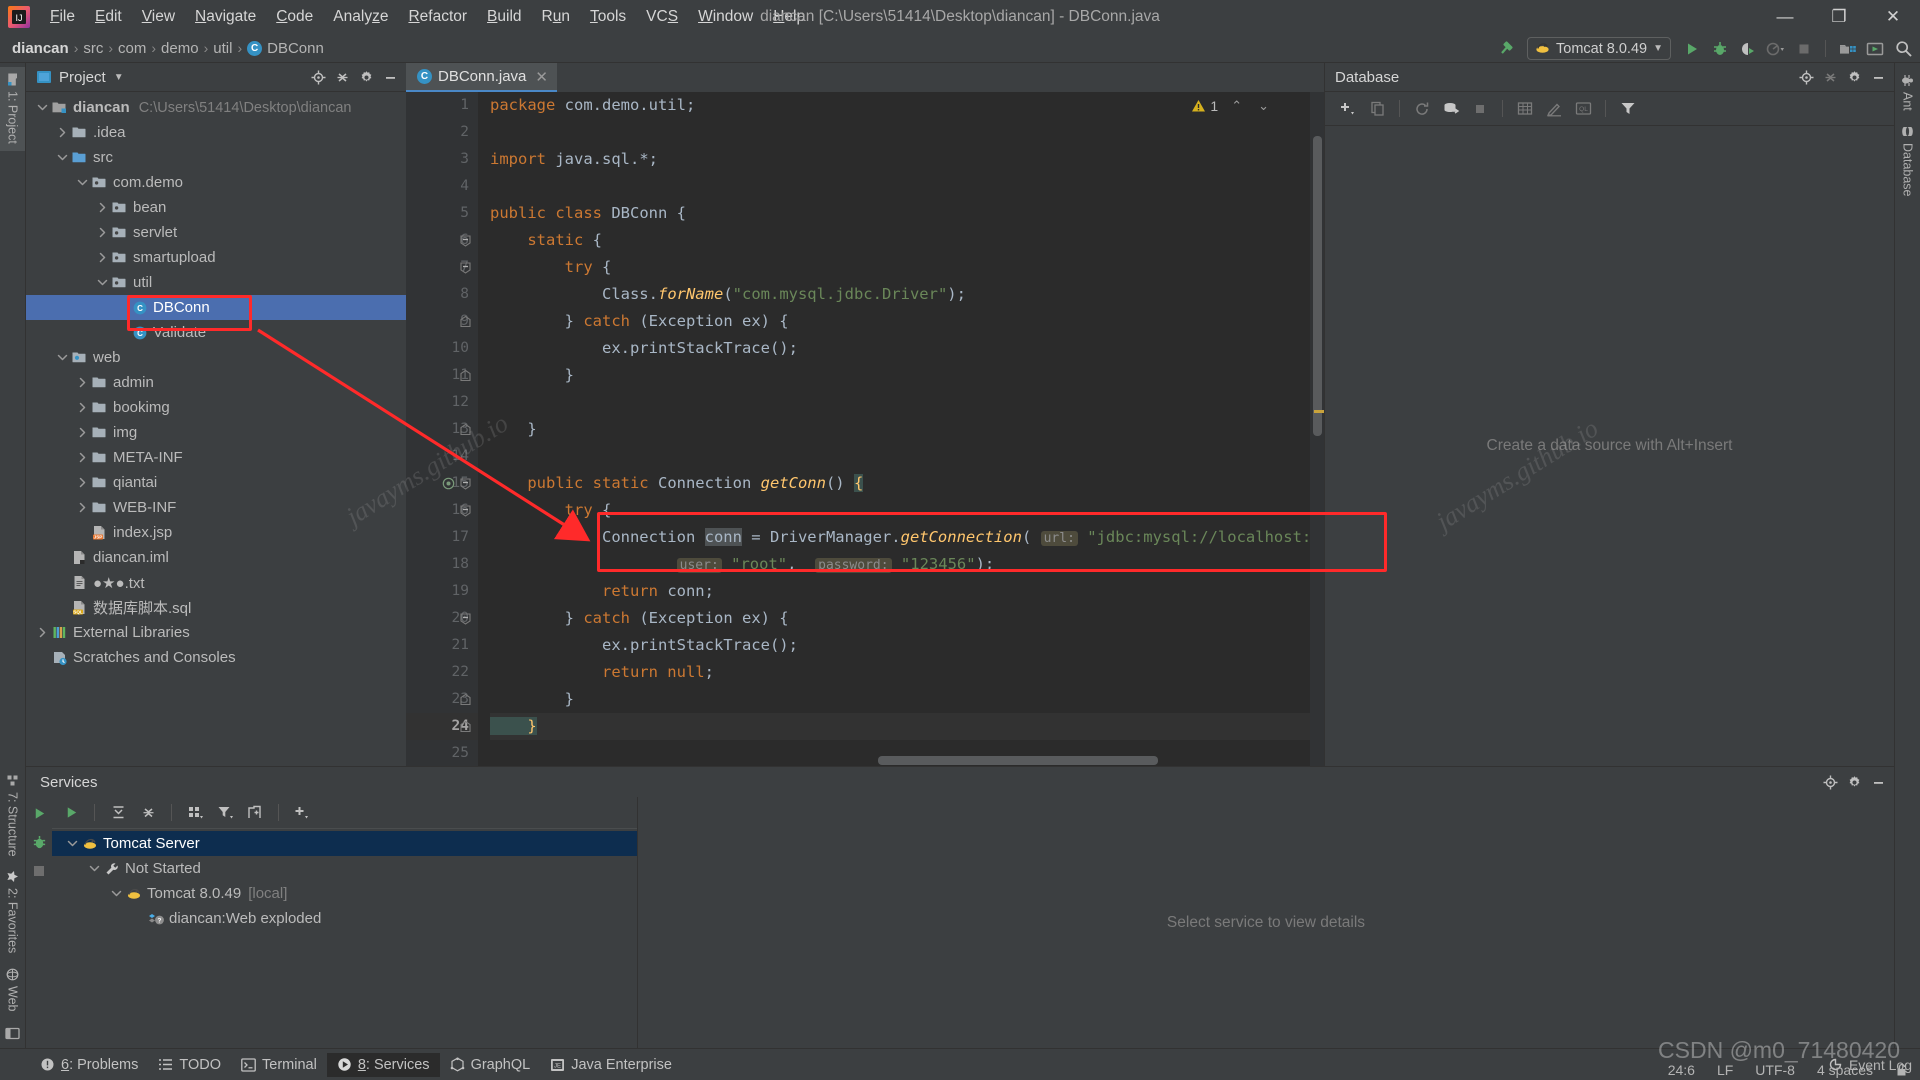 This screenshot has width=1920, height=1080. What do you see at coordinates (180, 48) in the screenshot?
I see `breadcrumb-item-demo: demo` at bounding box center [180, 48].